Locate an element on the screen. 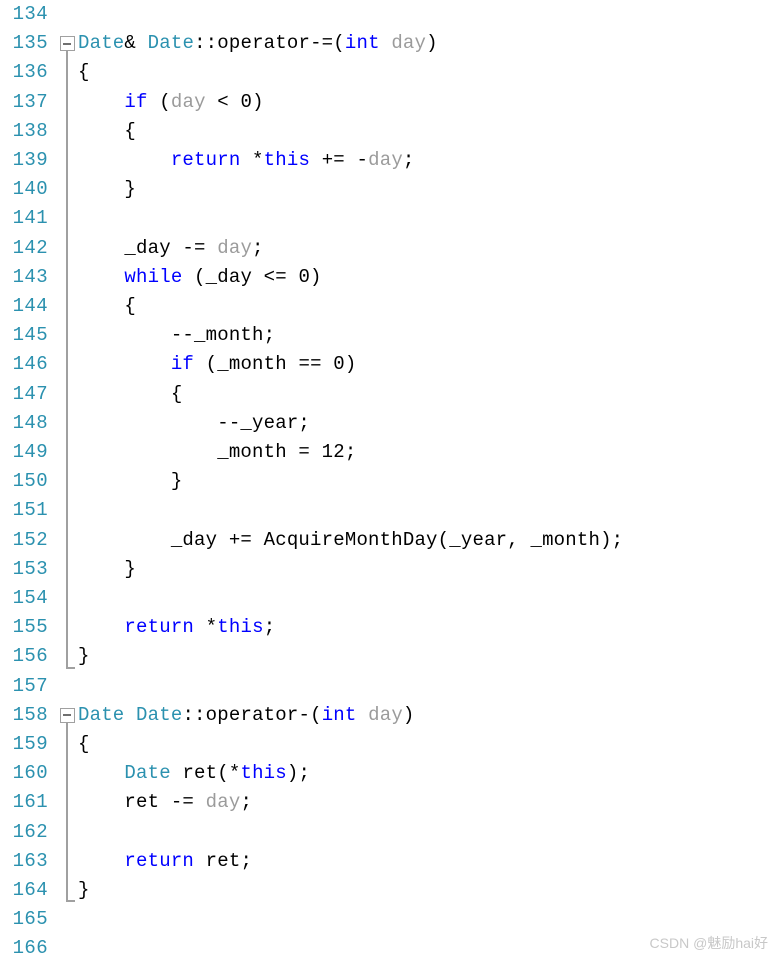 Image resolution: width=782 pixels, height=965 pixels. line-number: 139 is located at coordinates (30, 160).